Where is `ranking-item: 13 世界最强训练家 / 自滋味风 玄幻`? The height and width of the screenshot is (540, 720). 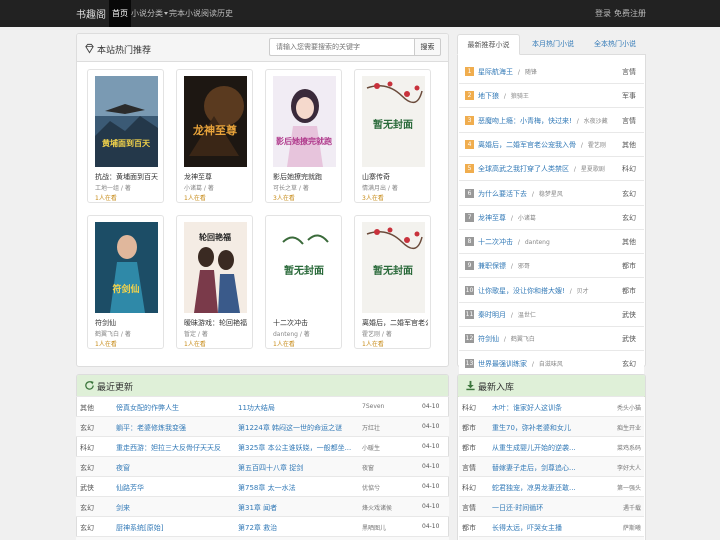
ranking-item: 13 世界最强训练家 / 自滋味风 玄幻 is located at coordinates (551, 363).